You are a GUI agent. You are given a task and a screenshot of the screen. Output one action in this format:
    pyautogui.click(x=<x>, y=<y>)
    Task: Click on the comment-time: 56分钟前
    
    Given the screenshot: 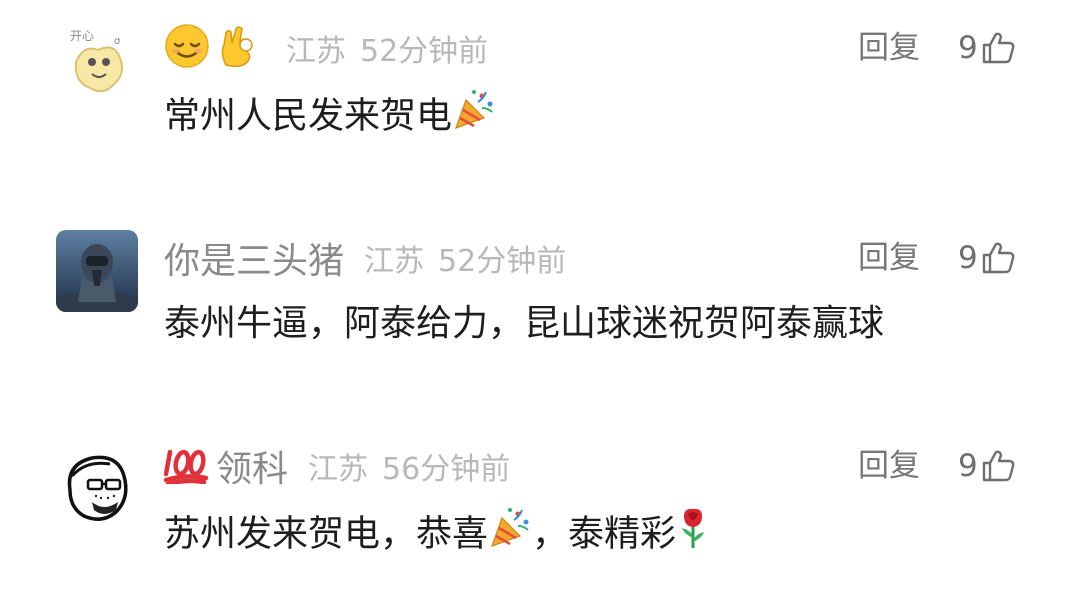 What is the action you would take?
    pyautogui.click(x=446, y=469)
    